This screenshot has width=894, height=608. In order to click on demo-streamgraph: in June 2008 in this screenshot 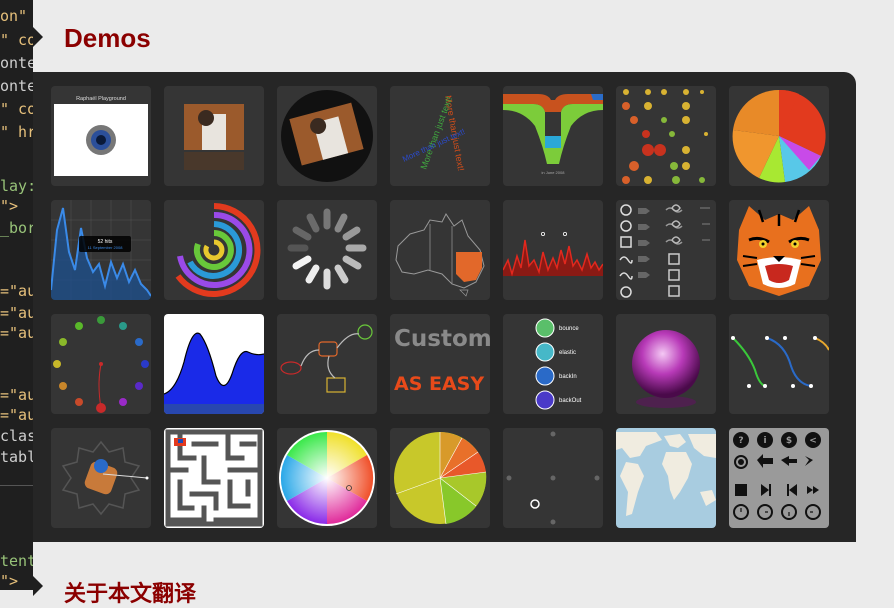, I will do `click(553, 136)`.